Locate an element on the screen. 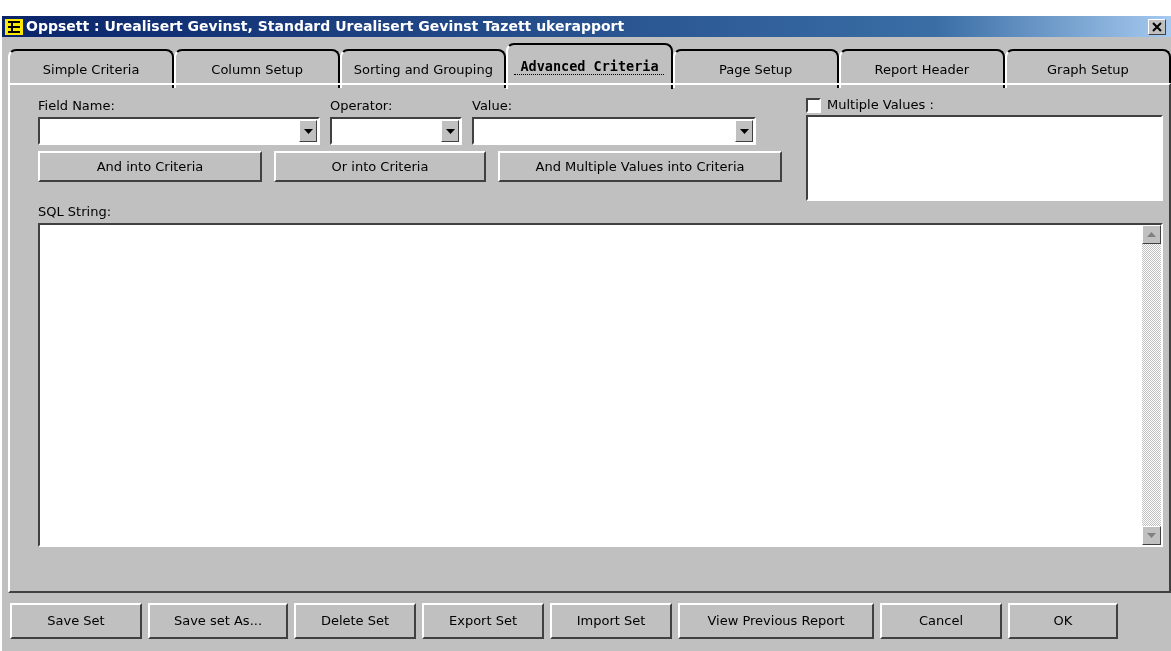  tab: Simple Criteria is located at coordinates (91, 68).